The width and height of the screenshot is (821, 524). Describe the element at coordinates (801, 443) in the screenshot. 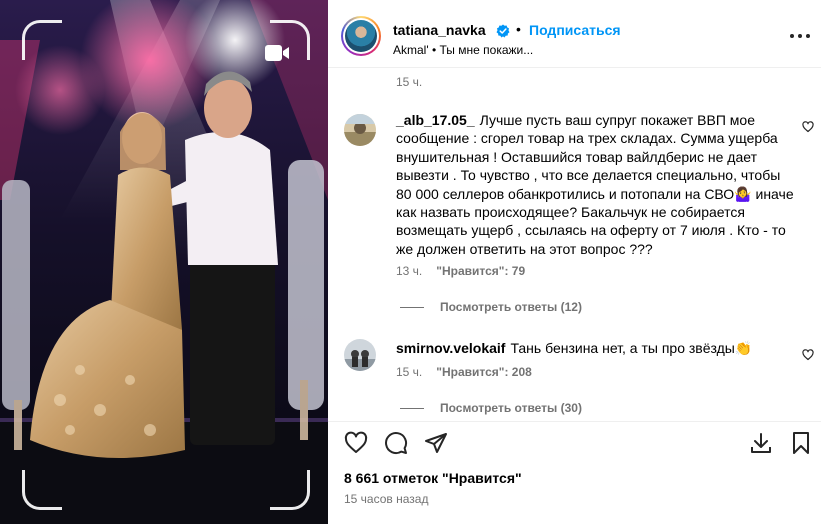

I see `save-bookmark-icon` at that location.